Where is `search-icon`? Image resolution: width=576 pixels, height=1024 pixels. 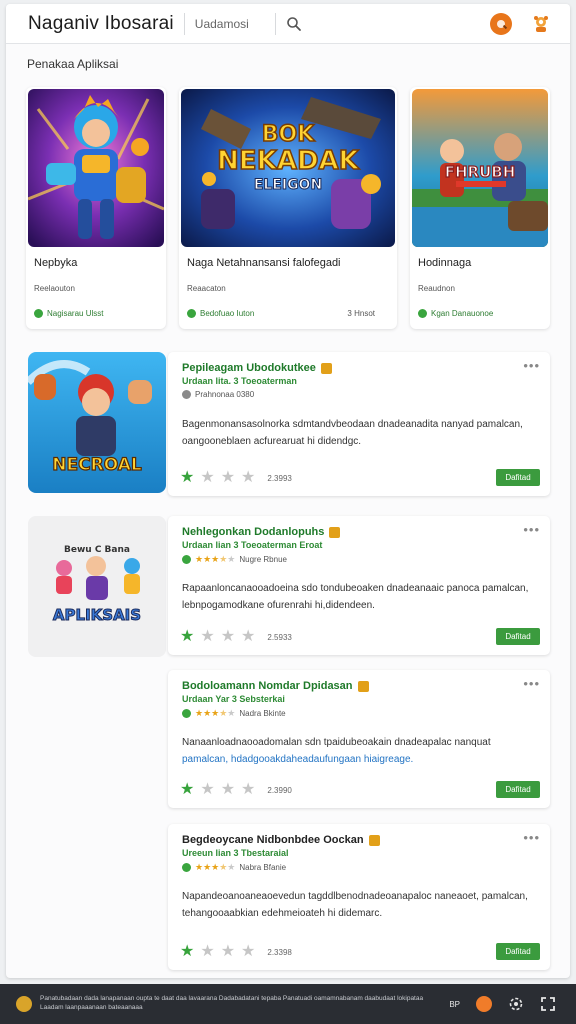
search-icon is located at coordinates (294, 24).